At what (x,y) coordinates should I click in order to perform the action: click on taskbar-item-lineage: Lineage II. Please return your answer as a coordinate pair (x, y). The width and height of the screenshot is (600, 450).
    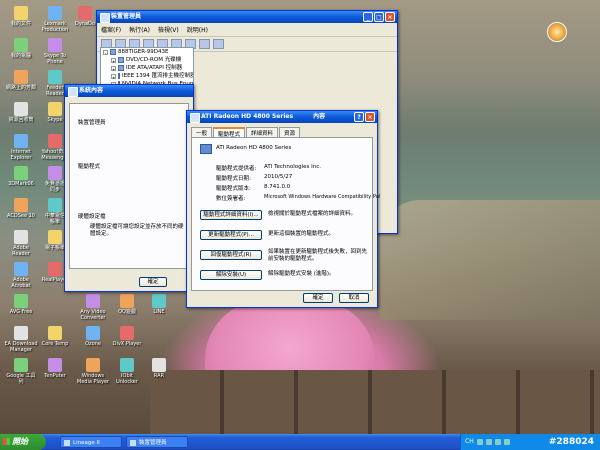
    Looking at the image, I should click on (91, 442).